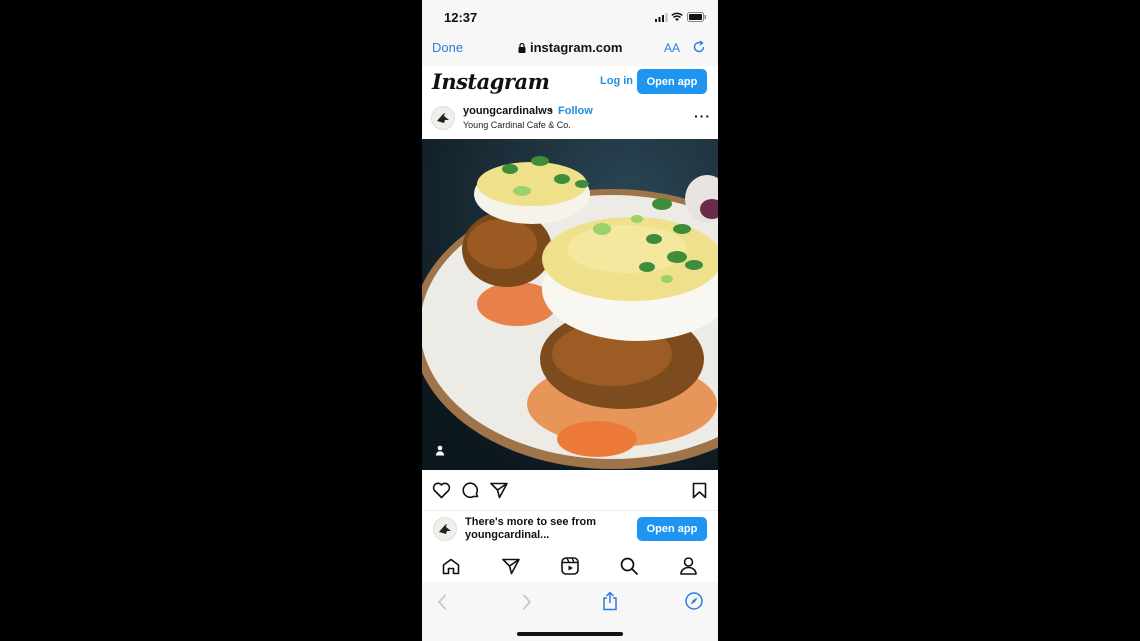 This screenshot has height=641, width=1140. Describe the element at coordinates (694, 601) in the screenshot. I see `compass-icon` at that location.